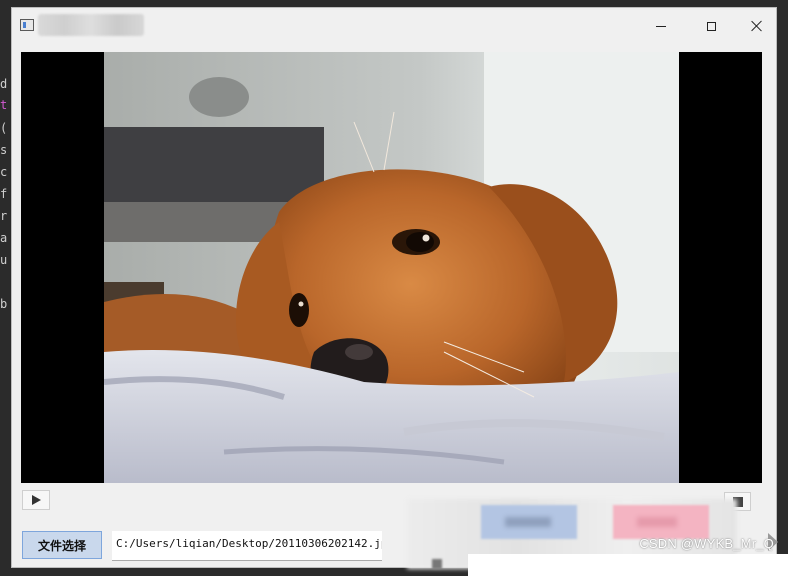 This screenshot has width=788, height=576. Describe the element at coordinates (91, 25) in the screenshot. I see `window-title-blurred` at that location.